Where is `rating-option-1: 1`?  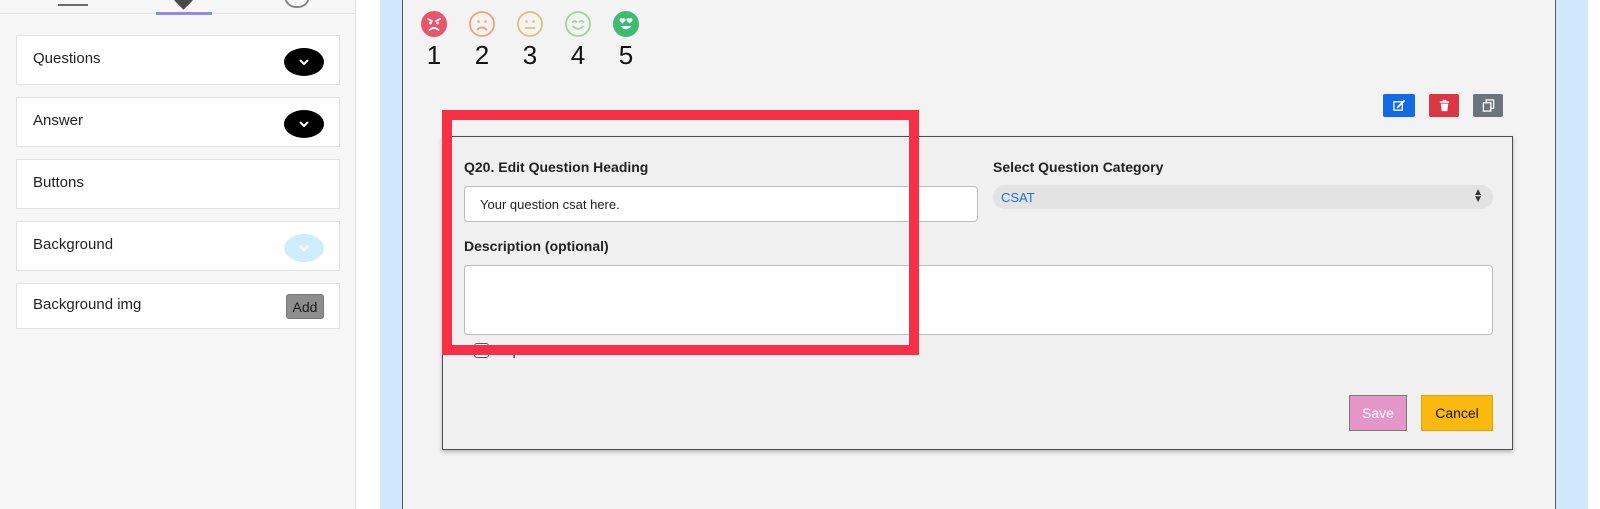
rating-option-1: 1 is located at coordinates (434, 39).